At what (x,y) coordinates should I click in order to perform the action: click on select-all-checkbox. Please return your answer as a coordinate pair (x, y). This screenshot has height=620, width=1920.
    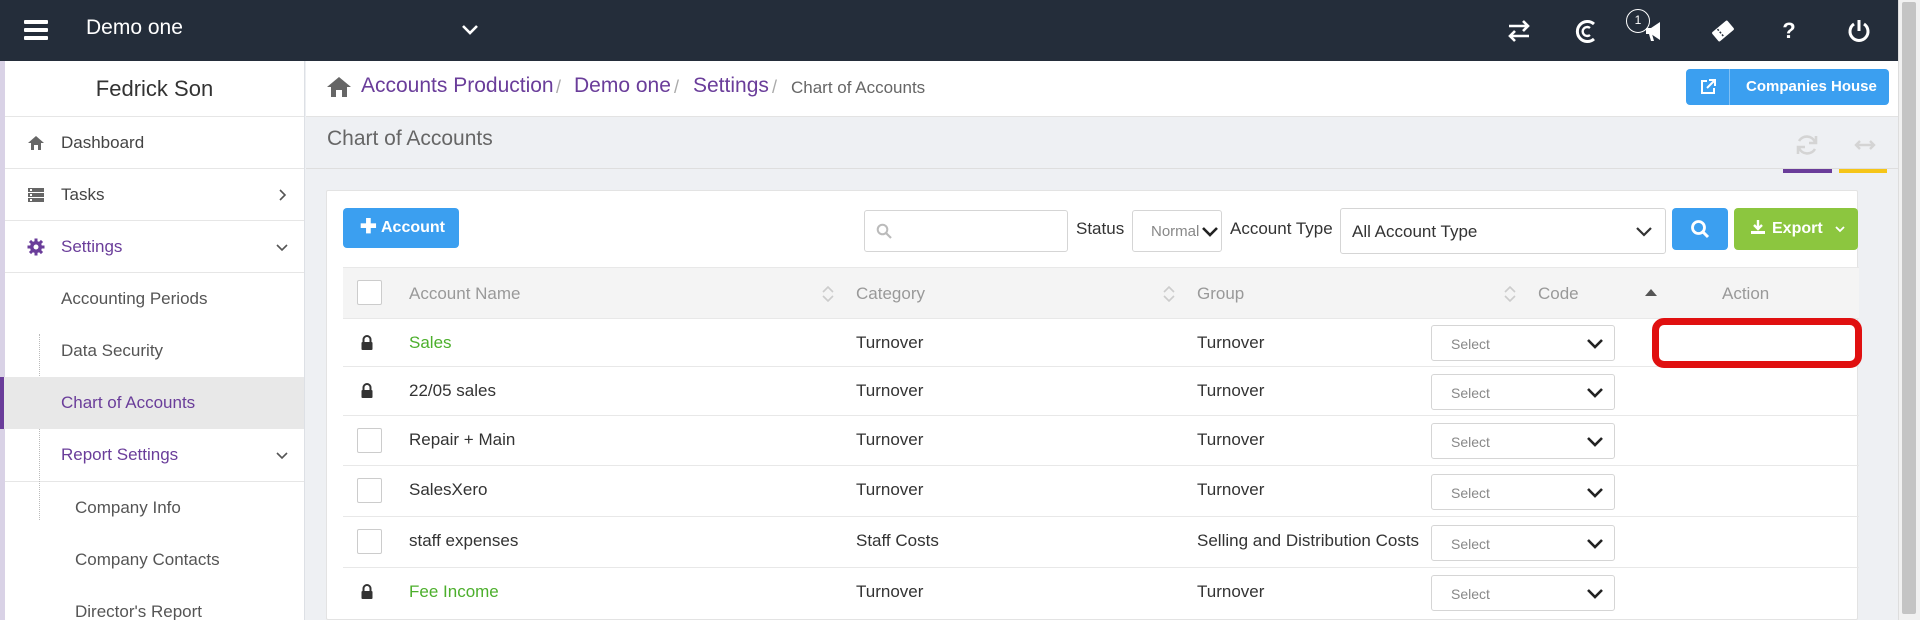
    Looking at the image, I should click on (369, 292).